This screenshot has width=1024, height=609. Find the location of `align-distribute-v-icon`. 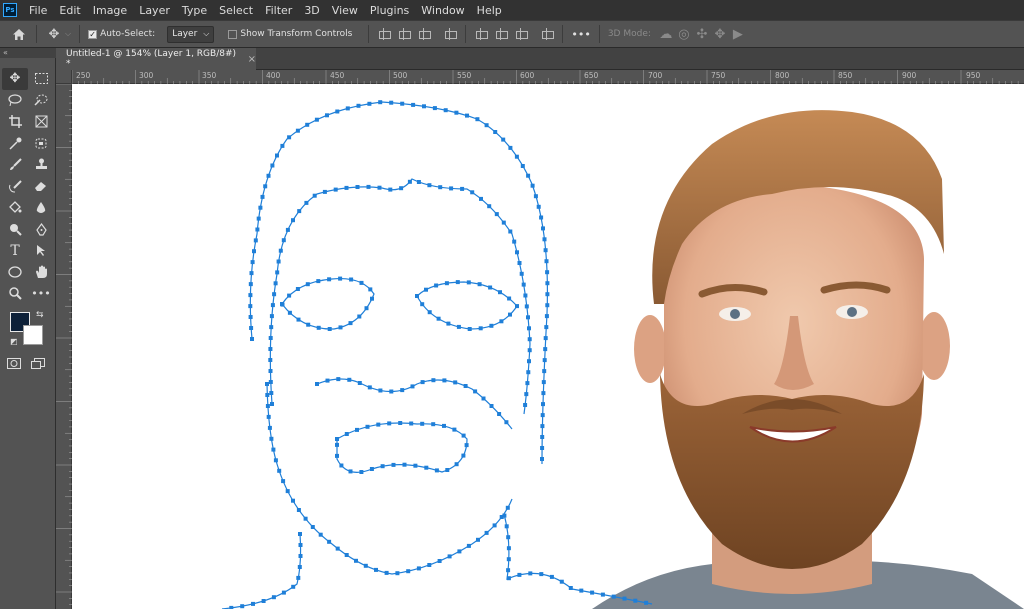

align-distribute-v-icon is located at coordinates (547, 34).